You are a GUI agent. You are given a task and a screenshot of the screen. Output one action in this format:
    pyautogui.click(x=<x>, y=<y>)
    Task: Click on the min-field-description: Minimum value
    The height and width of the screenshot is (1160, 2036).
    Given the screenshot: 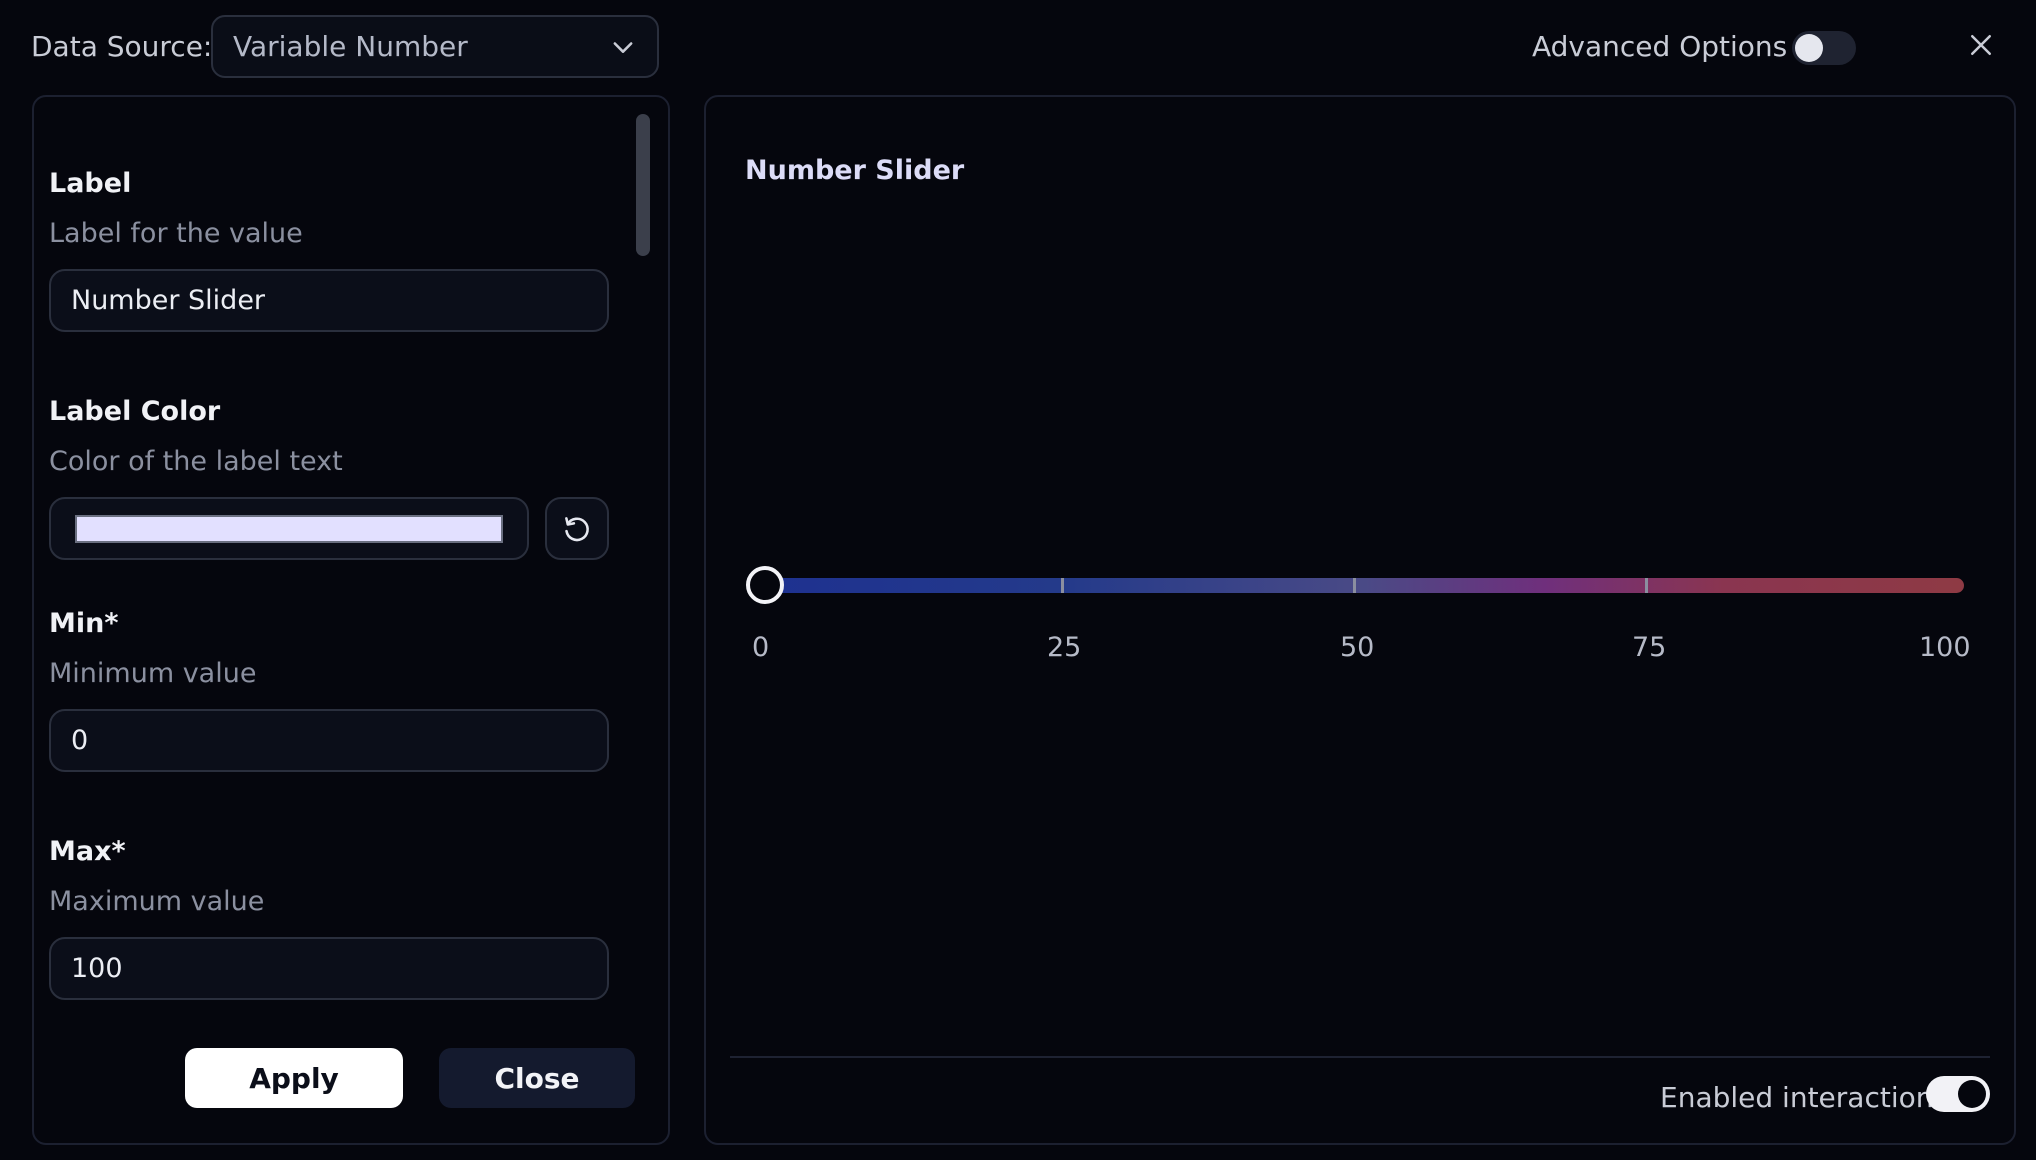 What is the action you would take?
    pyautogui.click(x=153, y=673)
    